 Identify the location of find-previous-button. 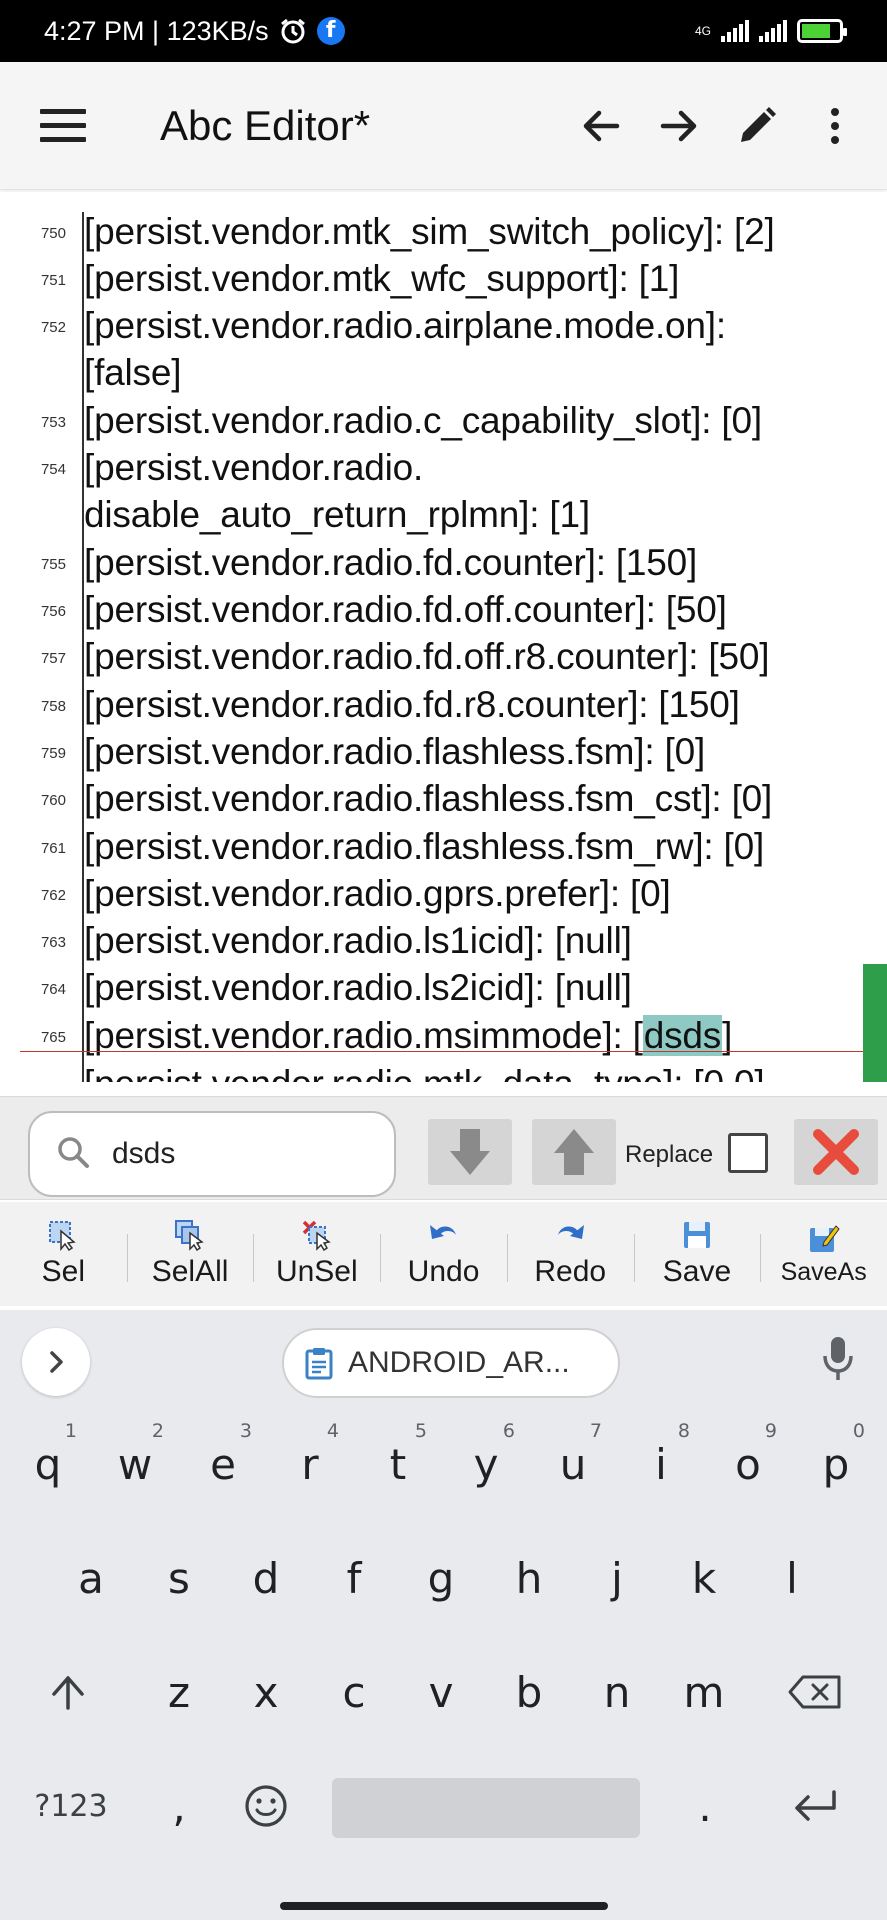
(574, 1152).